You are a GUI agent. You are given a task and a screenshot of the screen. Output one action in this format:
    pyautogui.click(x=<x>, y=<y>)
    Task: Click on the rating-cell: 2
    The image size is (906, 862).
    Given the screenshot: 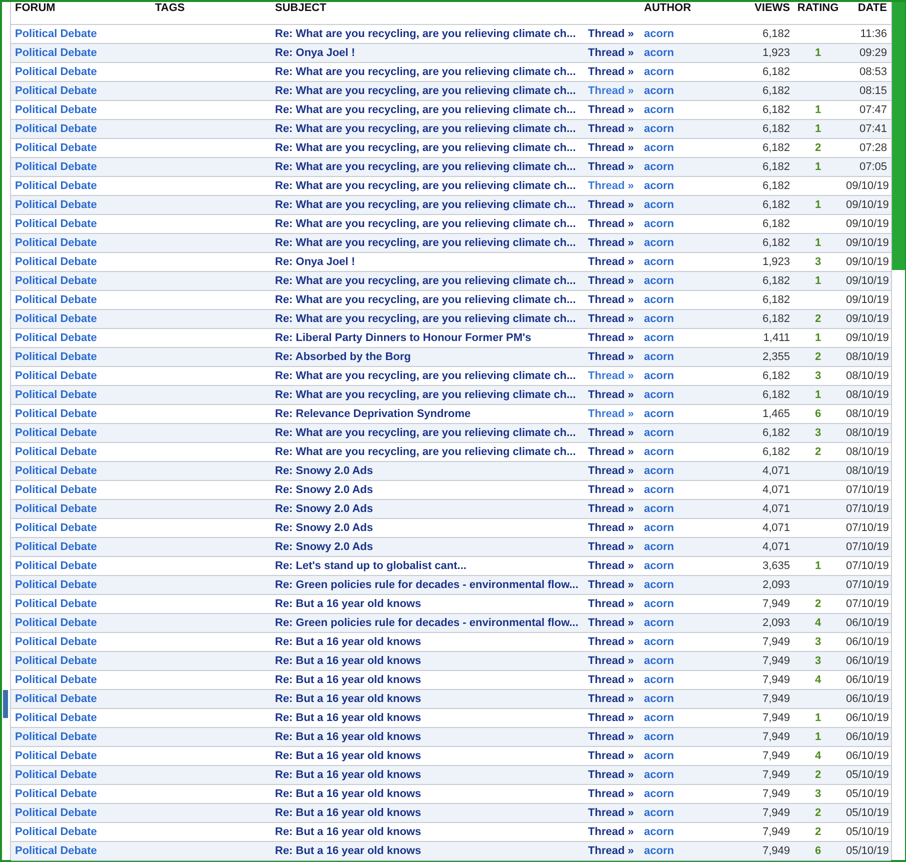 What is the action you would take?
    pyautogui.click(x=818, y=775)
    